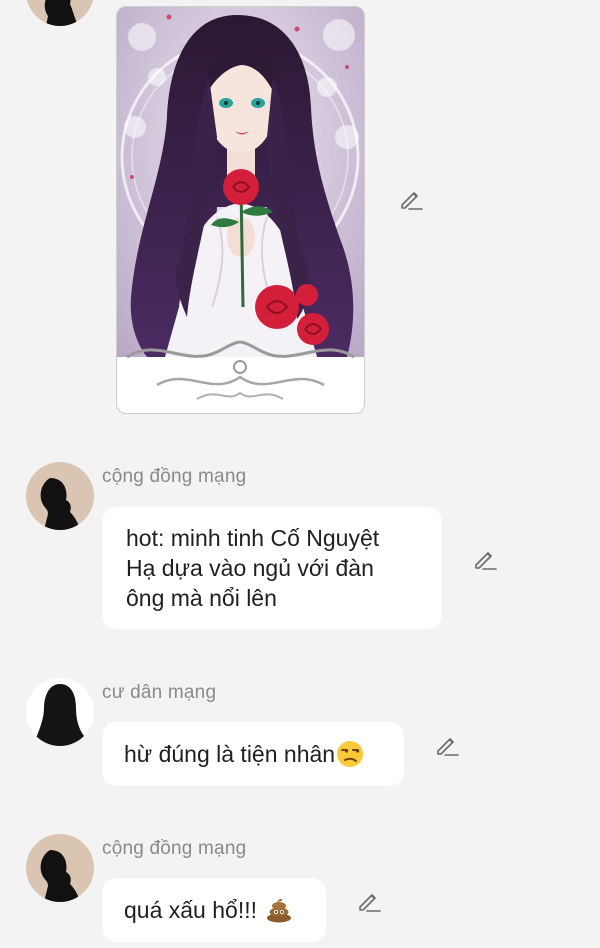 The width and height of the screenshot is (600, 948). Describe the element at coordinates (190, 910) in the screenshot. I see `message-text: quá xấu hổ!!!` at that location.